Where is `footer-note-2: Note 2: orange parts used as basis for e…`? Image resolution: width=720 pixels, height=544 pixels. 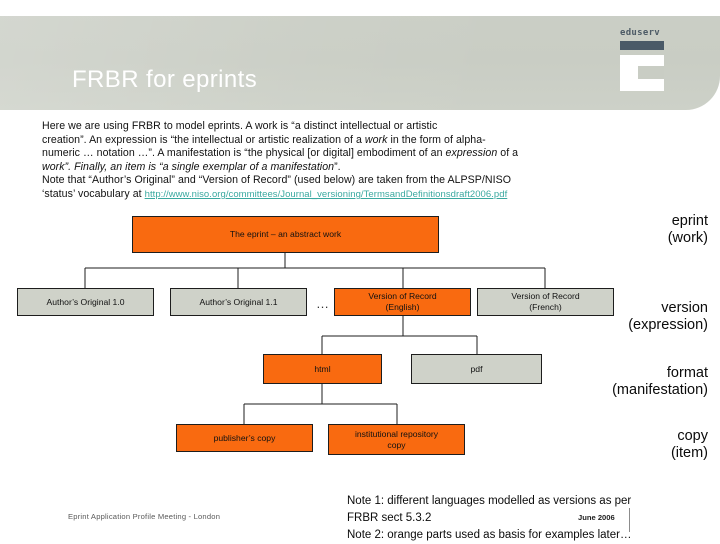
footer-note-2: Note 2: orange parts used as basis for e… is located at coordinates (489, 535).